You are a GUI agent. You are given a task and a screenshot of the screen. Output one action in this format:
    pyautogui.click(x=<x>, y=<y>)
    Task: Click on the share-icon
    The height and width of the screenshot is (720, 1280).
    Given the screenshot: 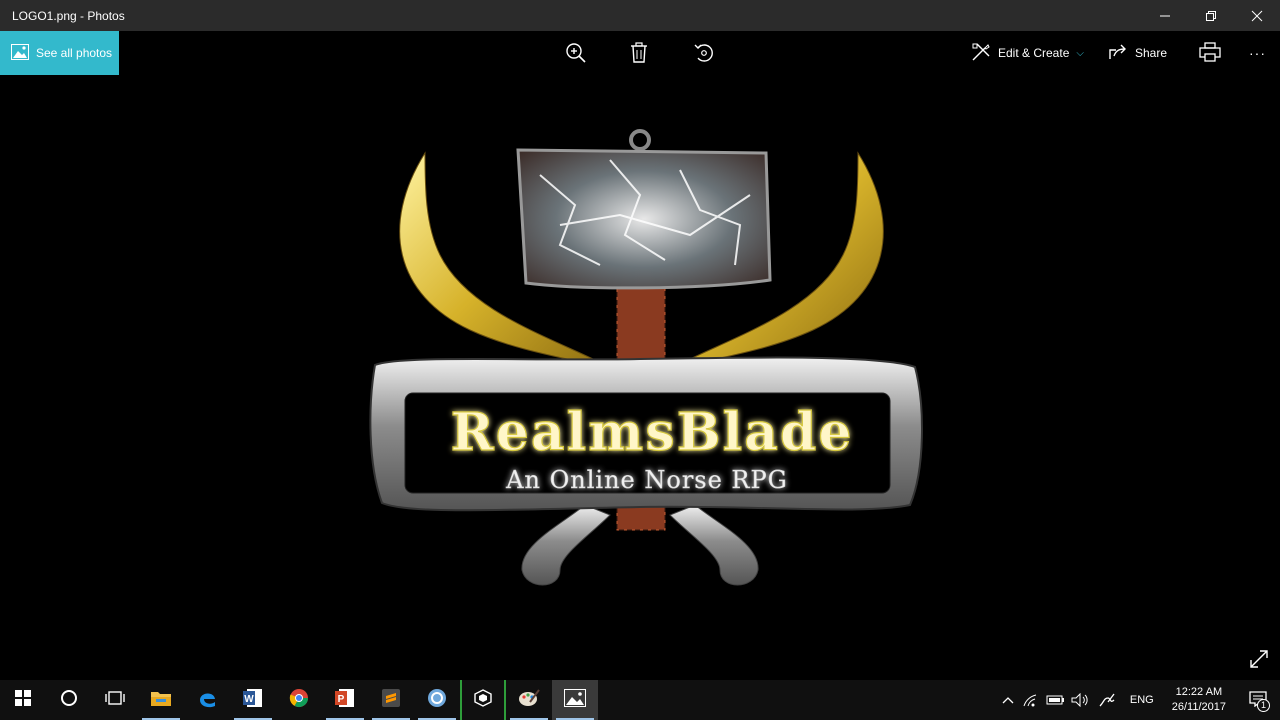 What is the action you would take?
    pyautogui.click(x=1118, y=53)
    